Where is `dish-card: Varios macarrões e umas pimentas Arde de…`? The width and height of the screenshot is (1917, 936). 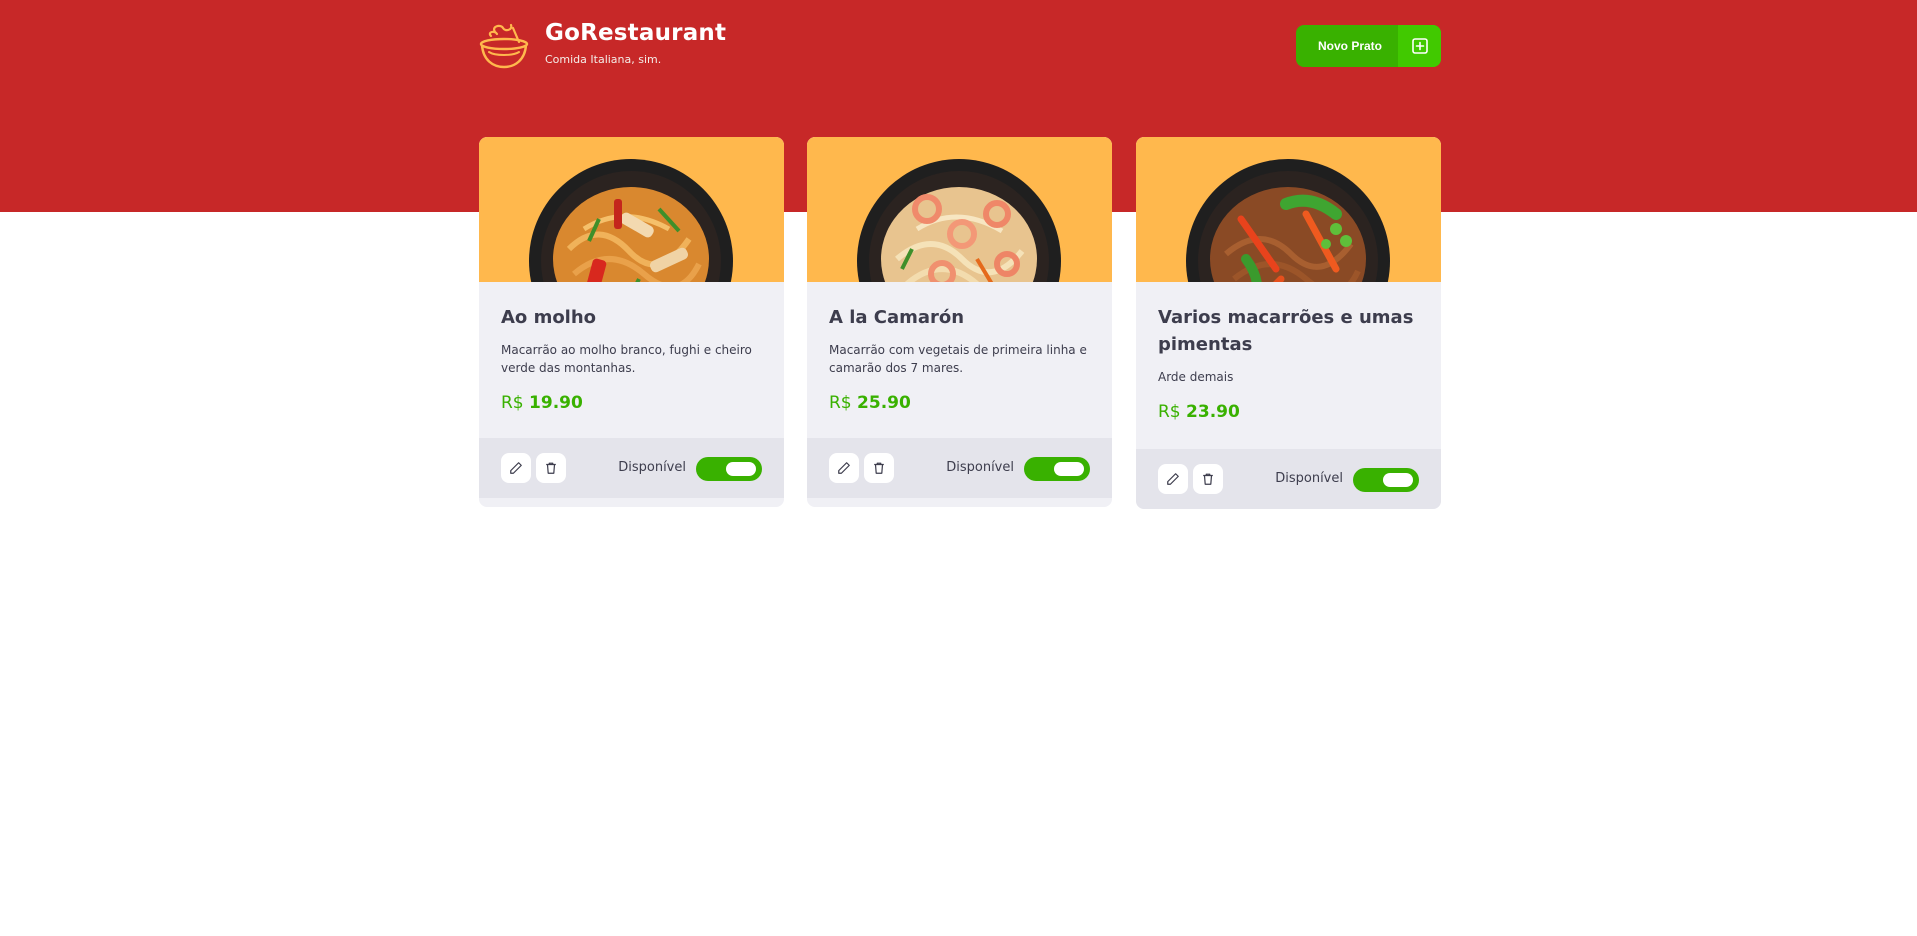 dish-card: Varios macarrões e umas pimentas Arde de… is located at coordinates (1288, 323).